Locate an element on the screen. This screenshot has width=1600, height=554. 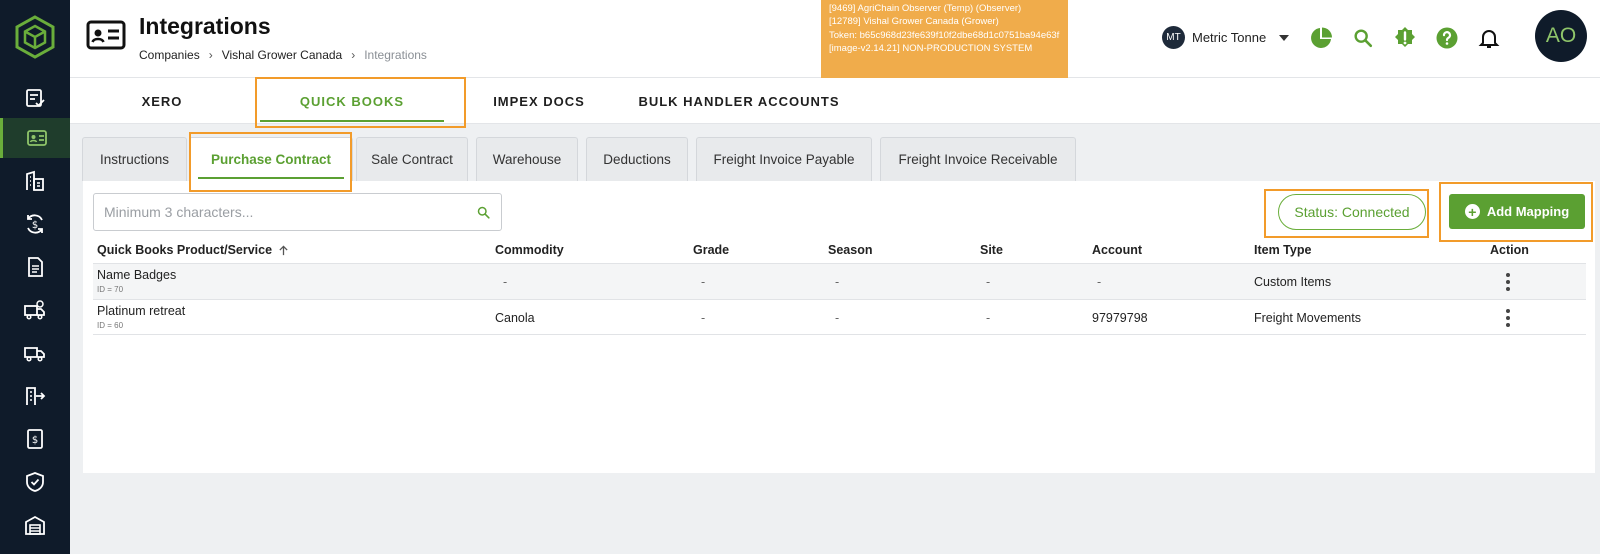
tab-impex-docs: IMPEX DOCS is located at coordinates (539, 101).